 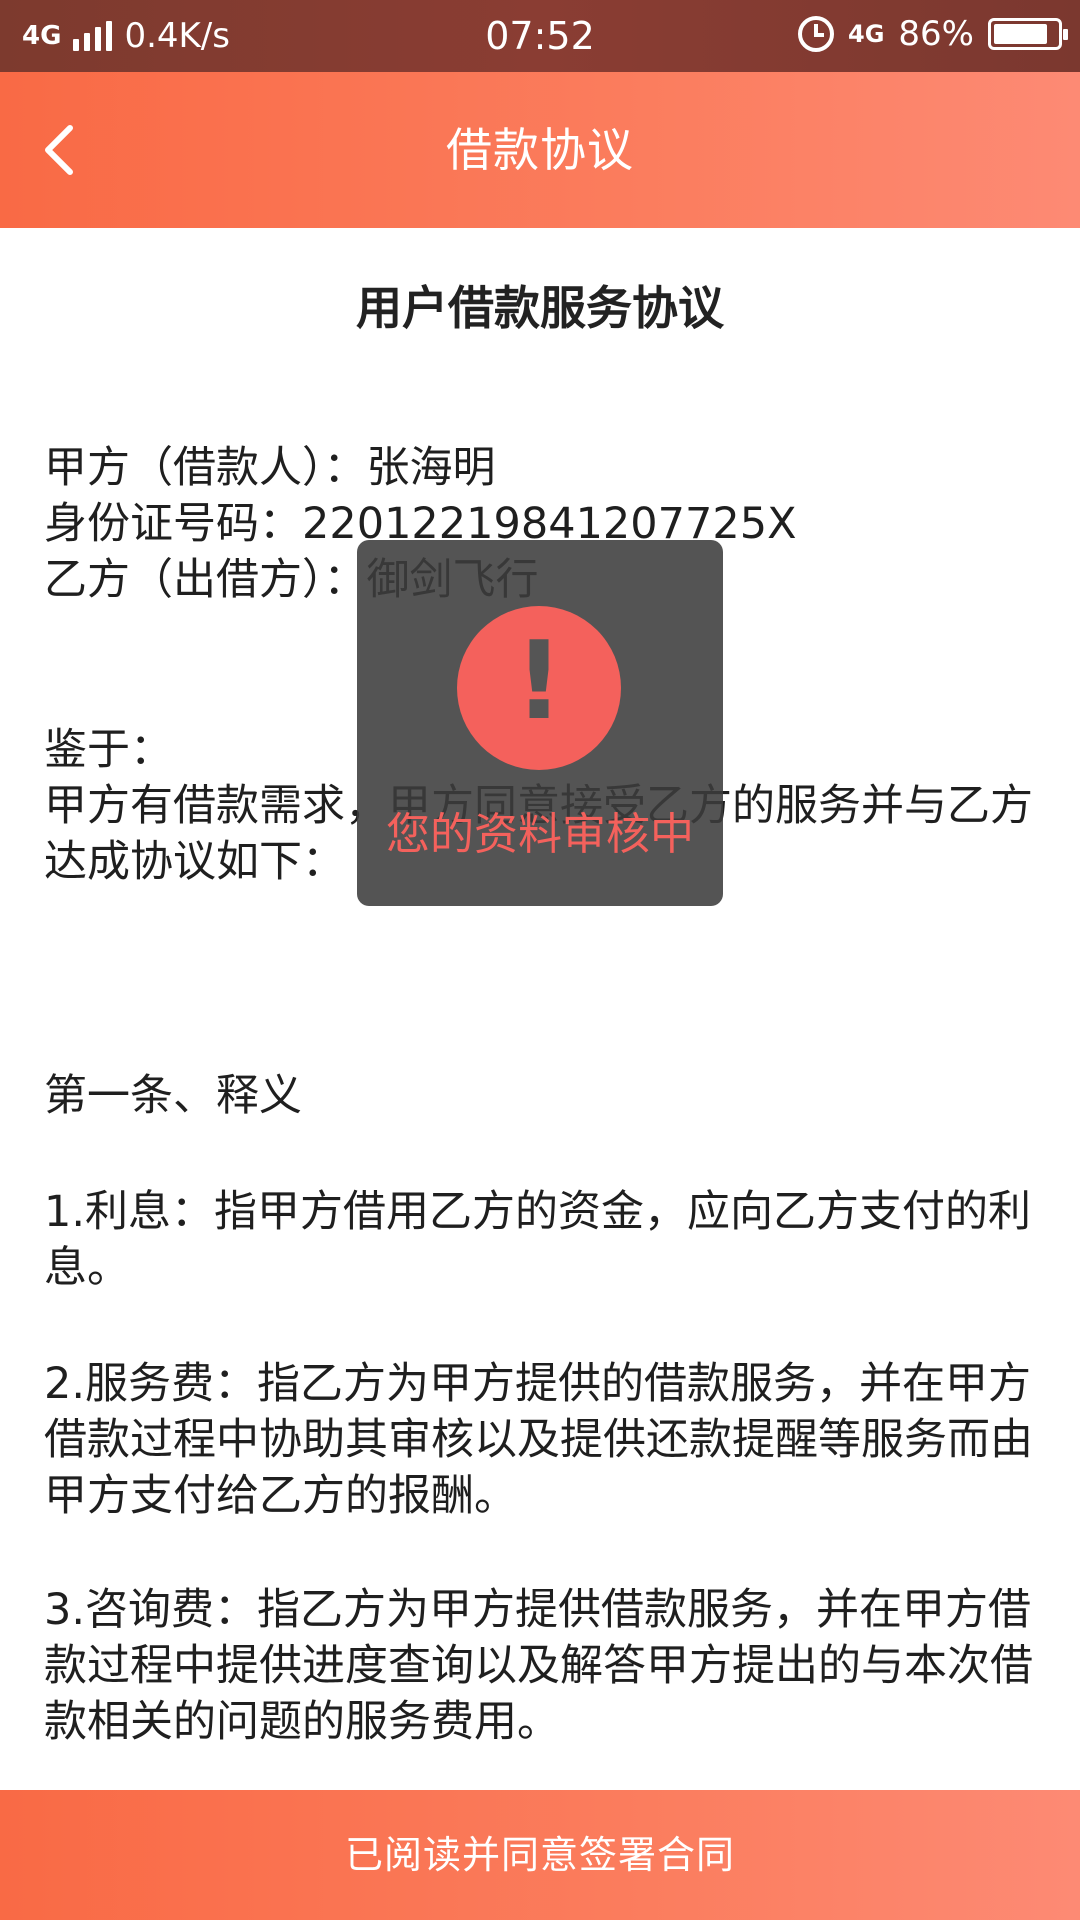 I want to click on toast-message: 您的资料审核中, so click(x=540, y=834).